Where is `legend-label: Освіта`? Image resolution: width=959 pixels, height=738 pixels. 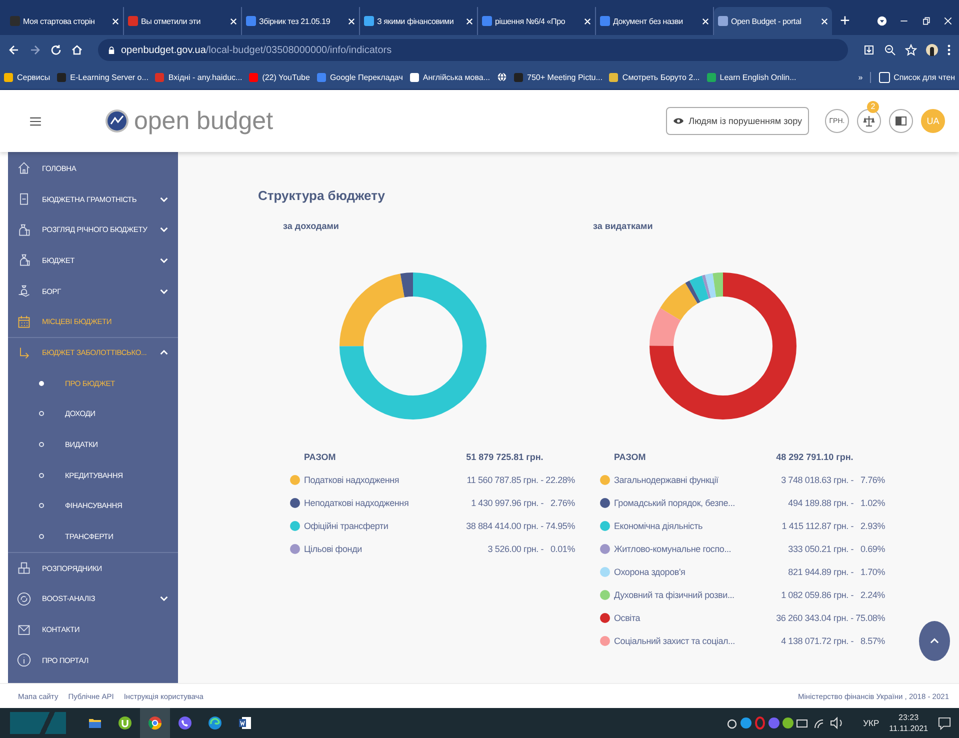
legend-label: Освіта is located at coordinates (628, 617).